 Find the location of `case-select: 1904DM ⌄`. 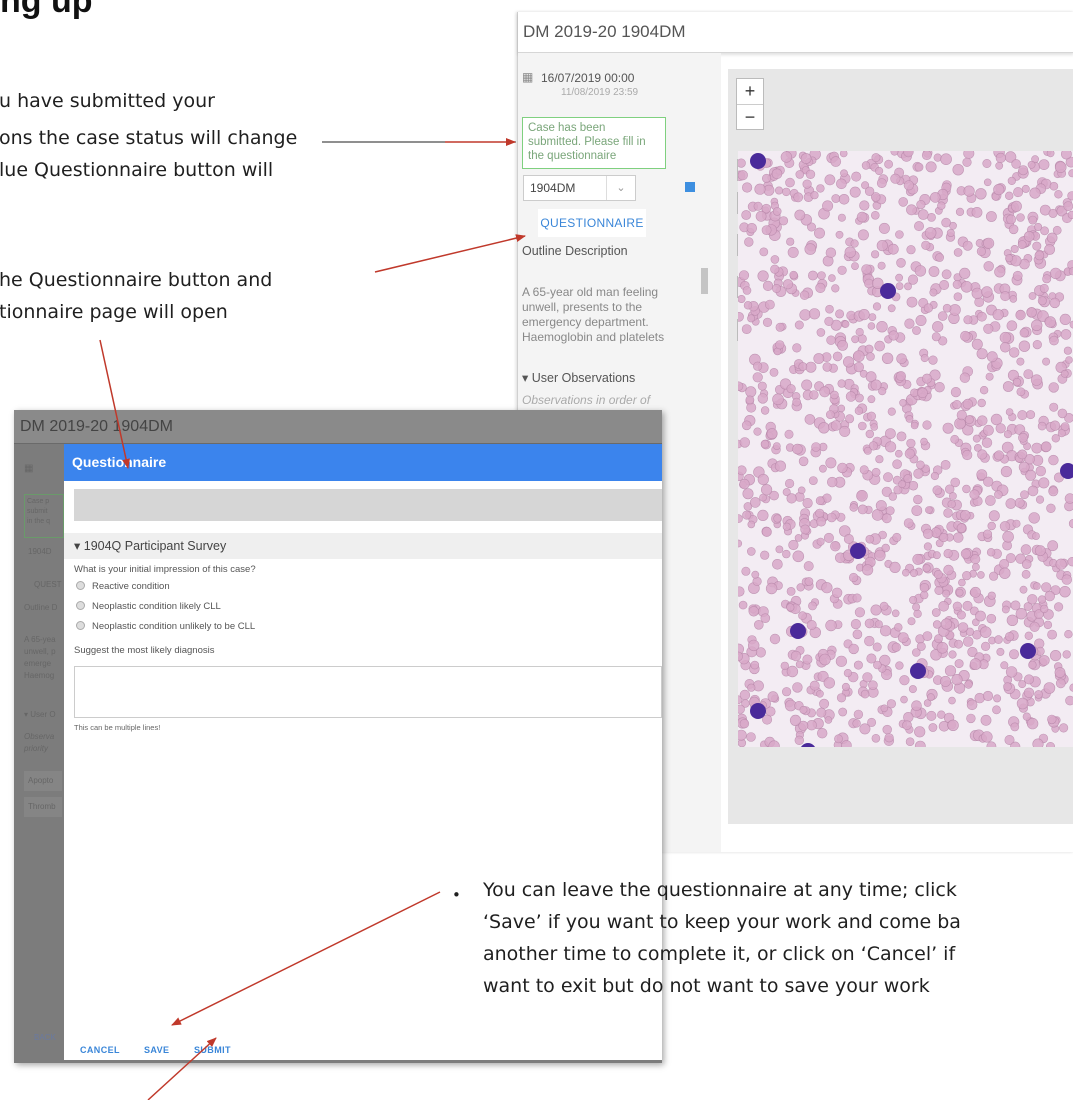

case-select: 1904DM ⌄ is located at coordinates (579, 188).